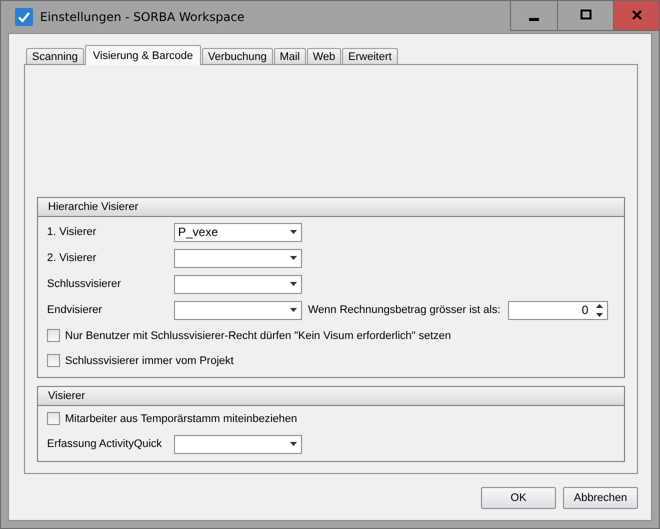 This screenshot has width=660, height=529. I want to click on checkbox-label: Nur Benutzer mit Schlussvisierer-Recht dürfen "Kein Visum erforderlich" setzen, so click(258, 336).